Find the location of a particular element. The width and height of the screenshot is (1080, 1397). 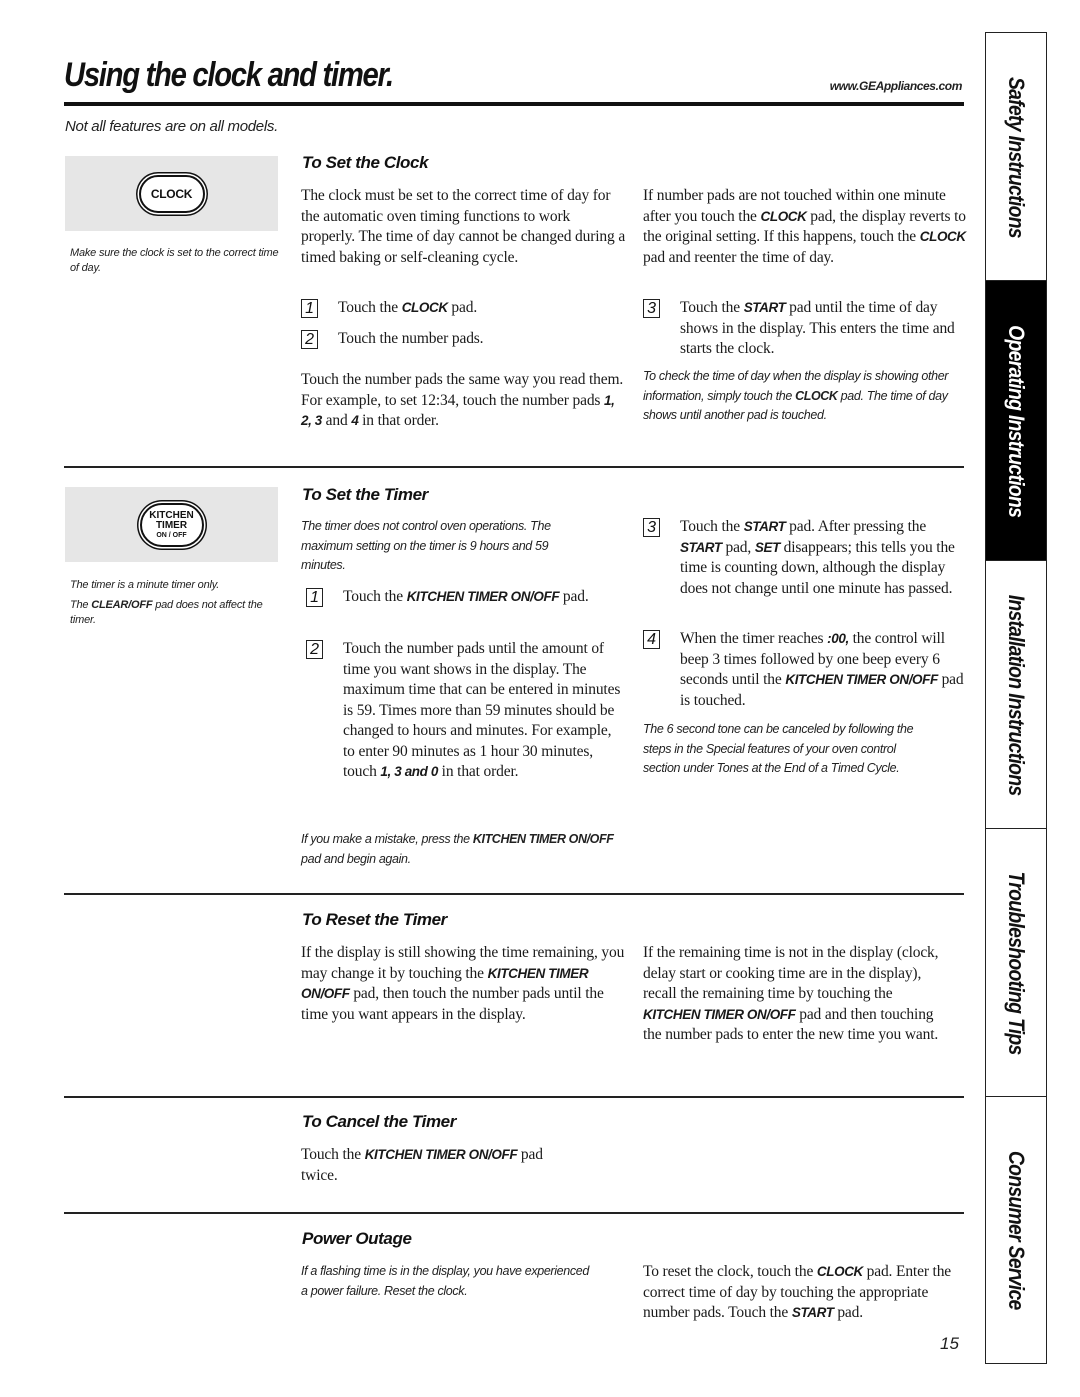

cancel-timer-heading: To Cancel the Timer is located at coordinates (379, 1121).